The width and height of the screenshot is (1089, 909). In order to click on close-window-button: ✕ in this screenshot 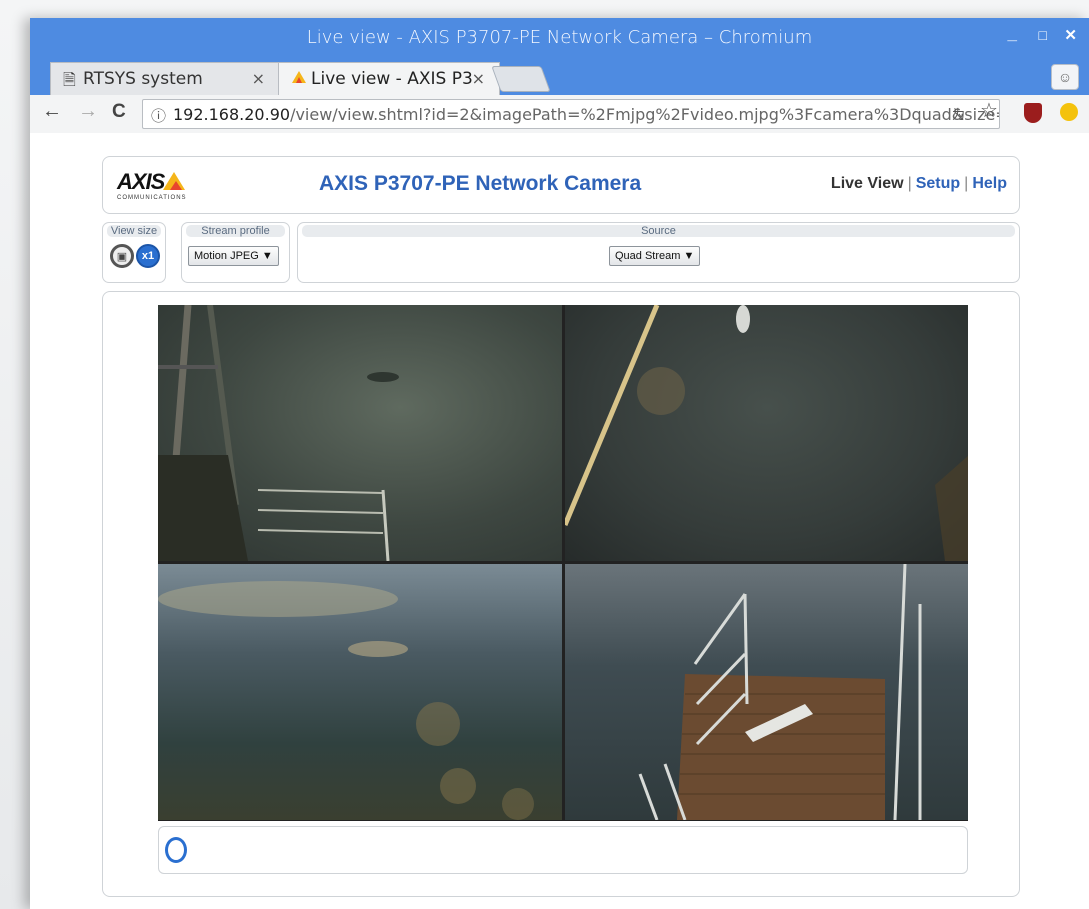, I will do `click(1070, 35)`.